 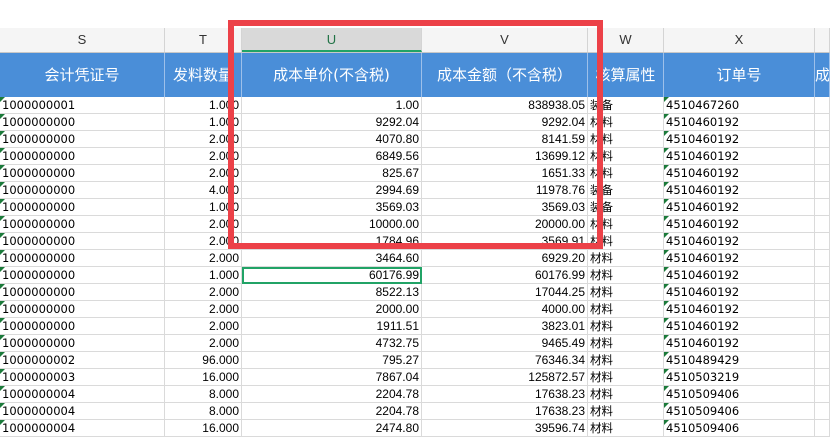 I want to click on cell-cost-amount: 4000.00, so click(x=505, y=309).